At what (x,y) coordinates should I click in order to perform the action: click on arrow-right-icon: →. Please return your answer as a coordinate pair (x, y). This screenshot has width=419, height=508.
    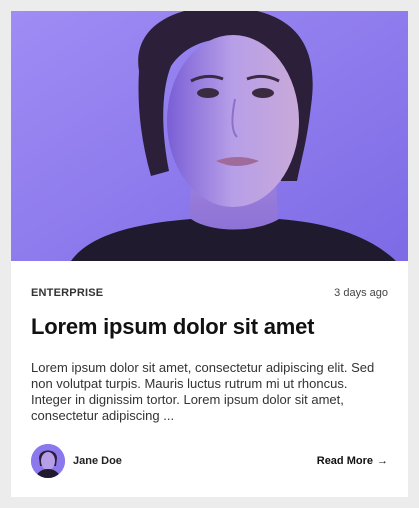
    Looking at the image, I should click on (382, 461).